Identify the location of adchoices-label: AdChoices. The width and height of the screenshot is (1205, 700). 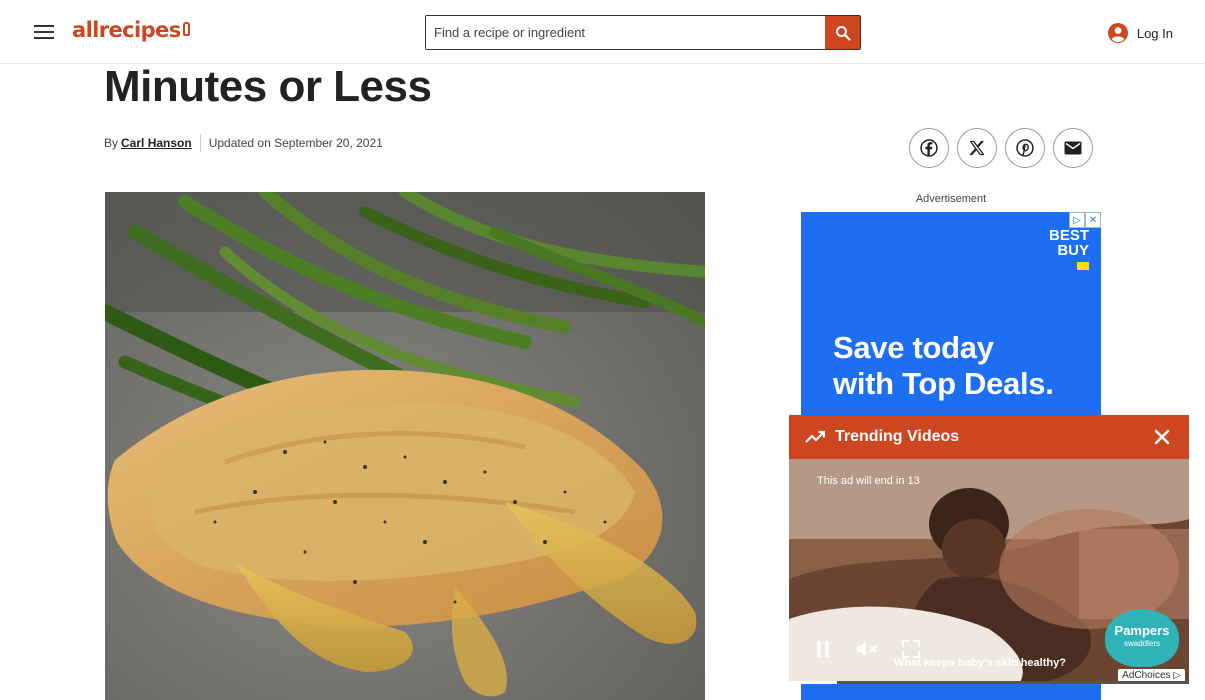
(1146, 675).